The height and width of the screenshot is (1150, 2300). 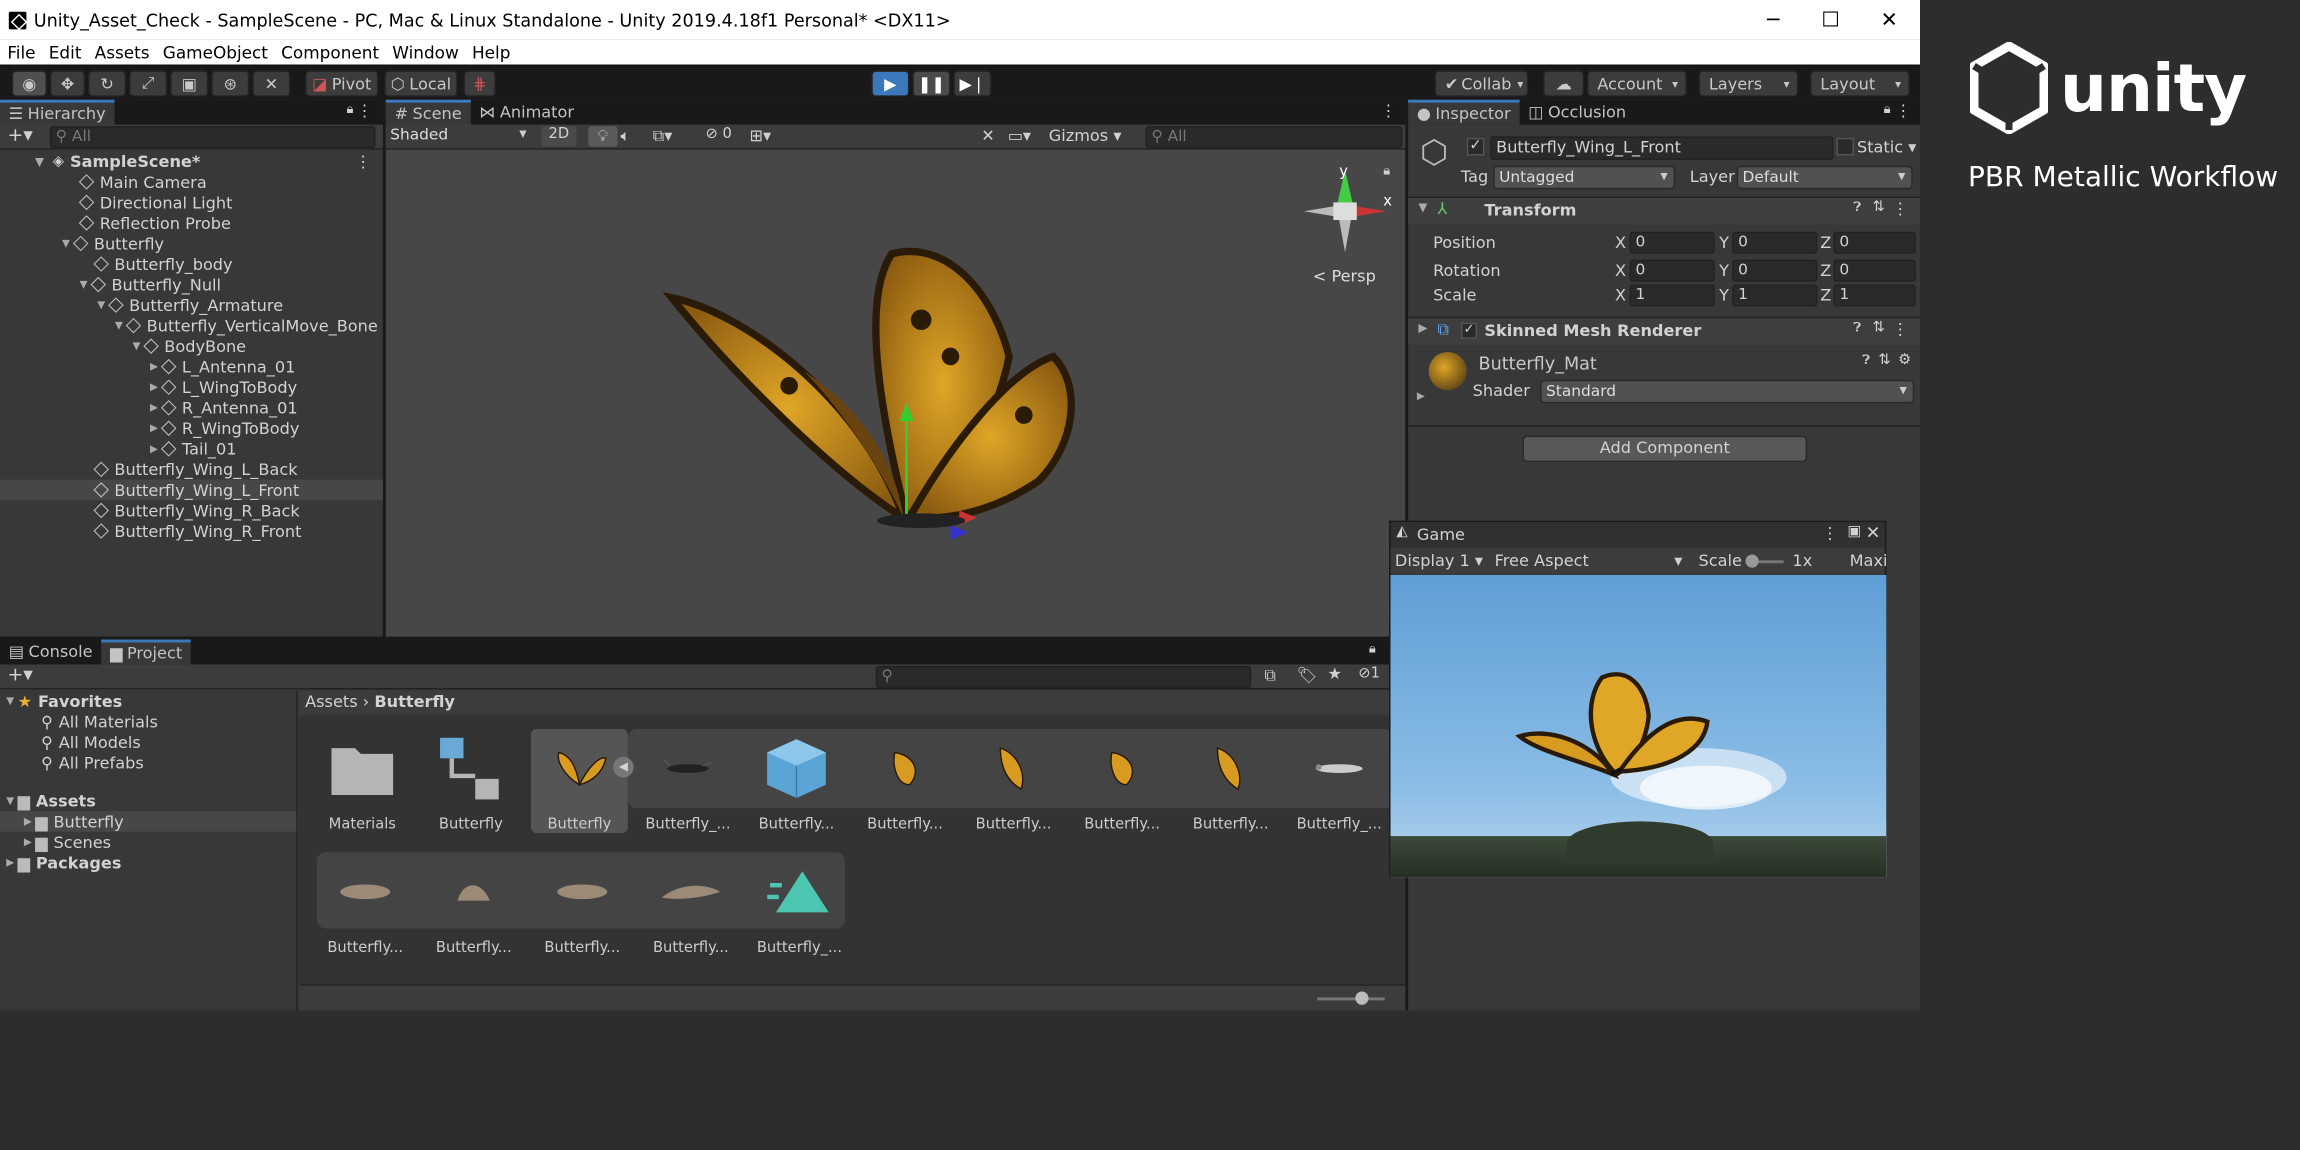 I want to click on scene-search-input: ⚲ All, so click(x=1274, y=137).